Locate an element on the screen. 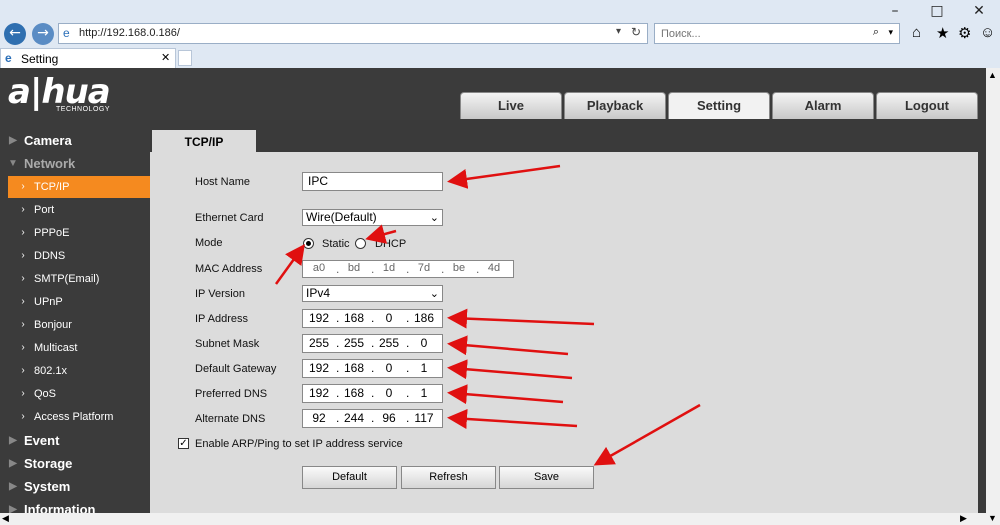  arrow-gateway is located at coordinates (510, 369).